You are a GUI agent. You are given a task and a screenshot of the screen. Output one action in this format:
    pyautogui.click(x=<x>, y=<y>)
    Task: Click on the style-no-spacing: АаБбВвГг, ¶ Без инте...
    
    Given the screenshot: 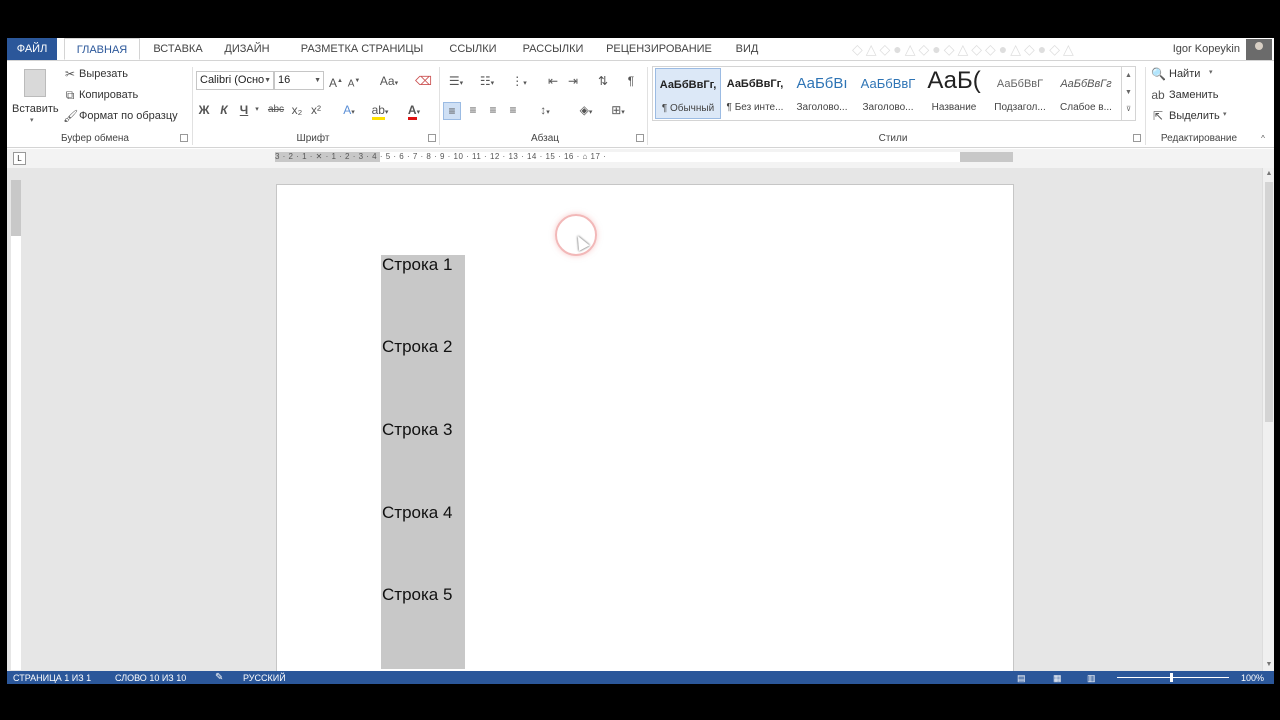 What is the action you would take?
    pyautogui.click(x=755, y=93)
    